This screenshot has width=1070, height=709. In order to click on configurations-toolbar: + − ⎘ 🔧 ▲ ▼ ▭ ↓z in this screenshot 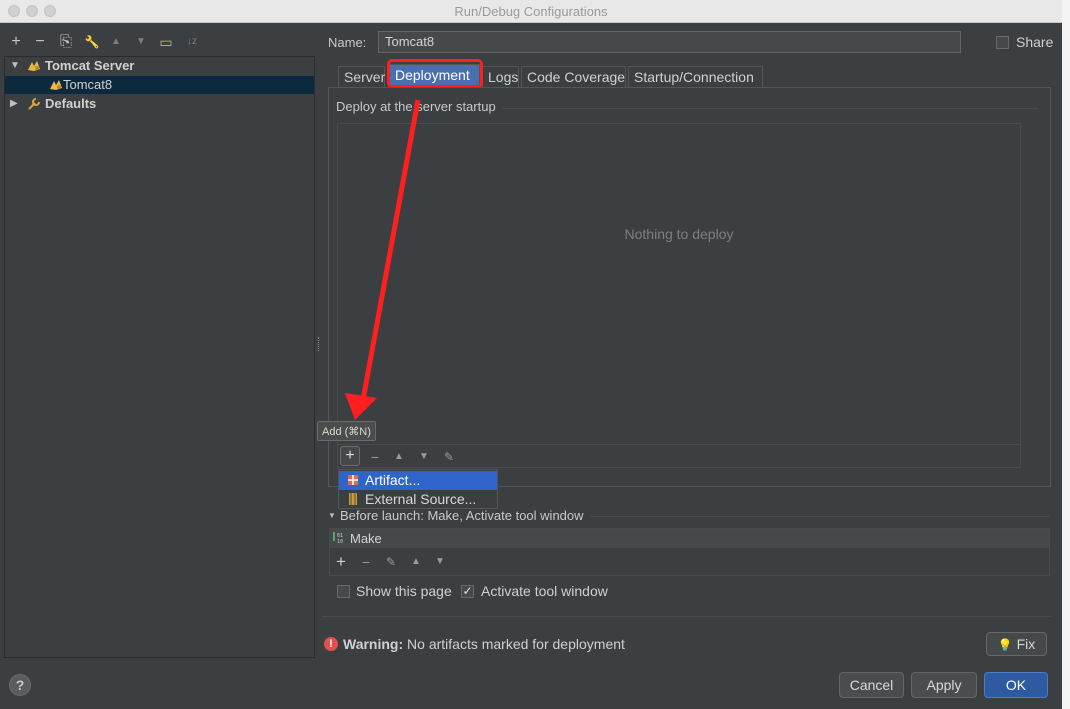, I will do `click(159, 42)`.